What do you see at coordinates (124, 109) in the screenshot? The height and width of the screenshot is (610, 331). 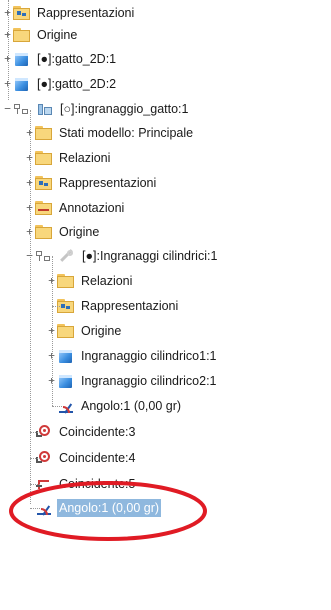 I see `node-label: [○]:ingranaggio_gatto:1` at bounding box center [124, 109].